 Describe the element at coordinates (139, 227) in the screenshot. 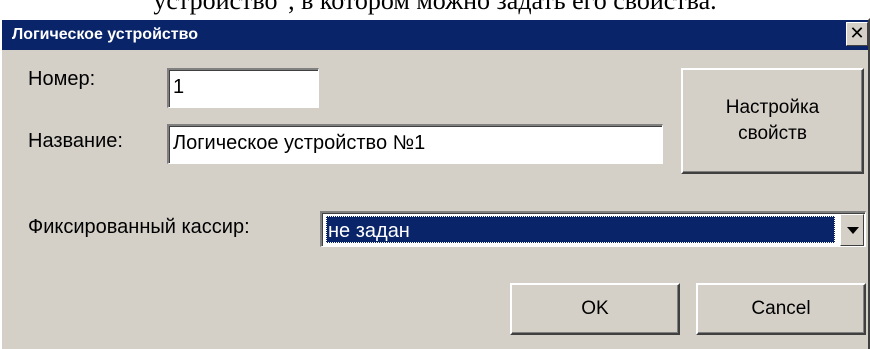

I see `cashier-label: Фиксированный кассир:` at that location.